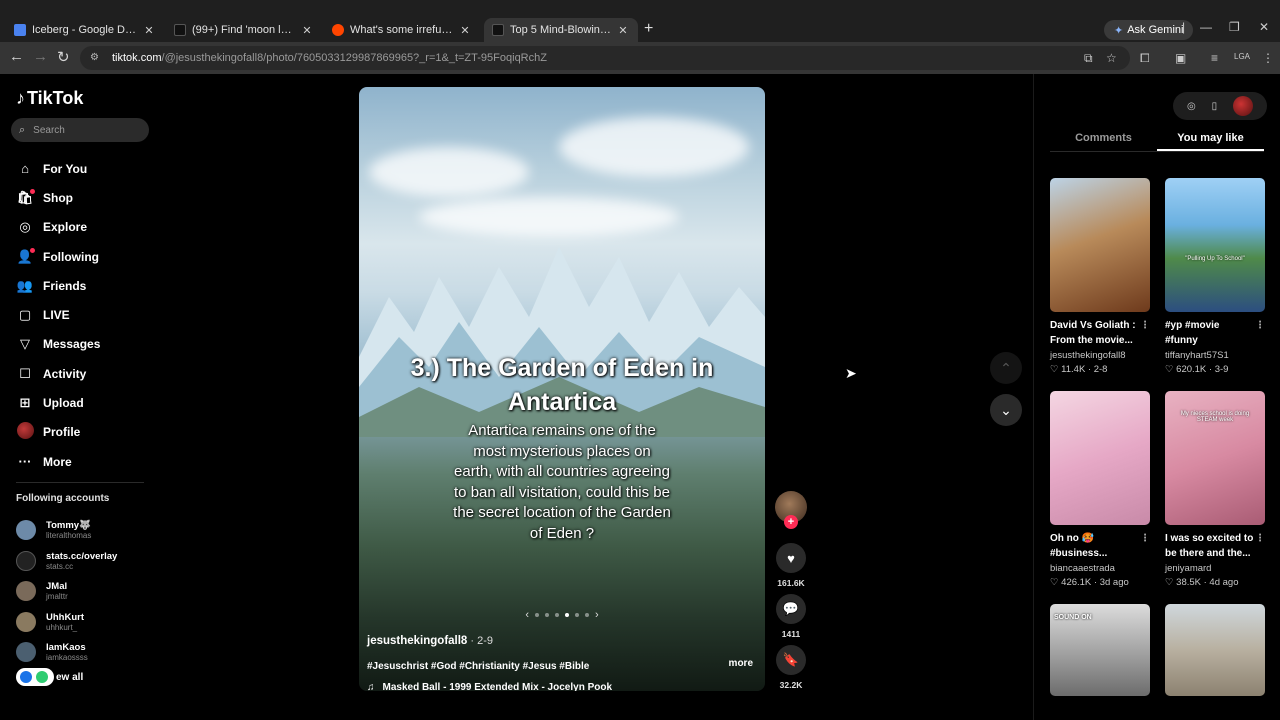 Image resolution: width=1280 pixels, height=720 pixels. Describe the element at coordinates (86, 344) in the screenshot. I see `nav-messages: ▽ Messages` at that location.